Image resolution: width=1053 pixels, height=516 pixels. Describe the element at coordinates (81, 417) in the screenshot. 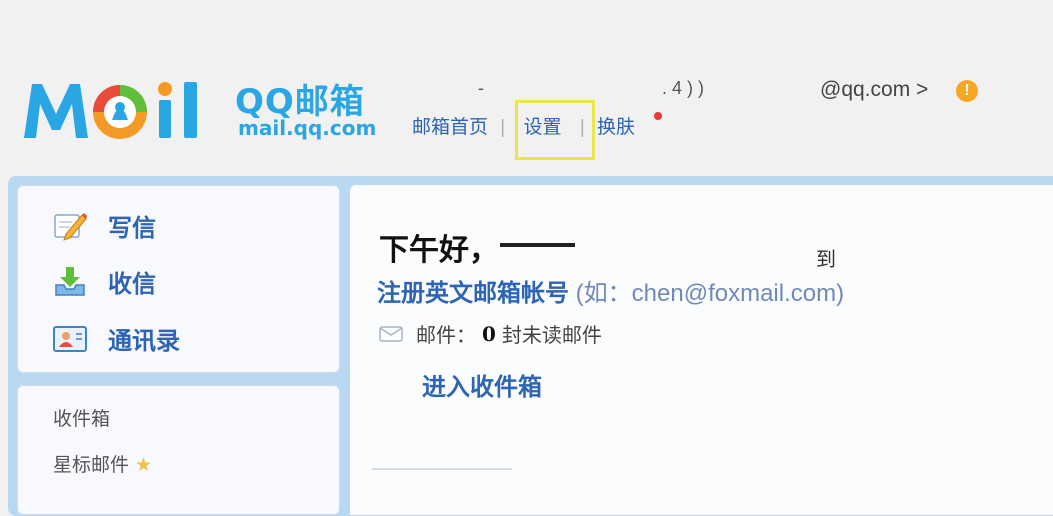

I see `folder-inbox: 收件箱` at that location.